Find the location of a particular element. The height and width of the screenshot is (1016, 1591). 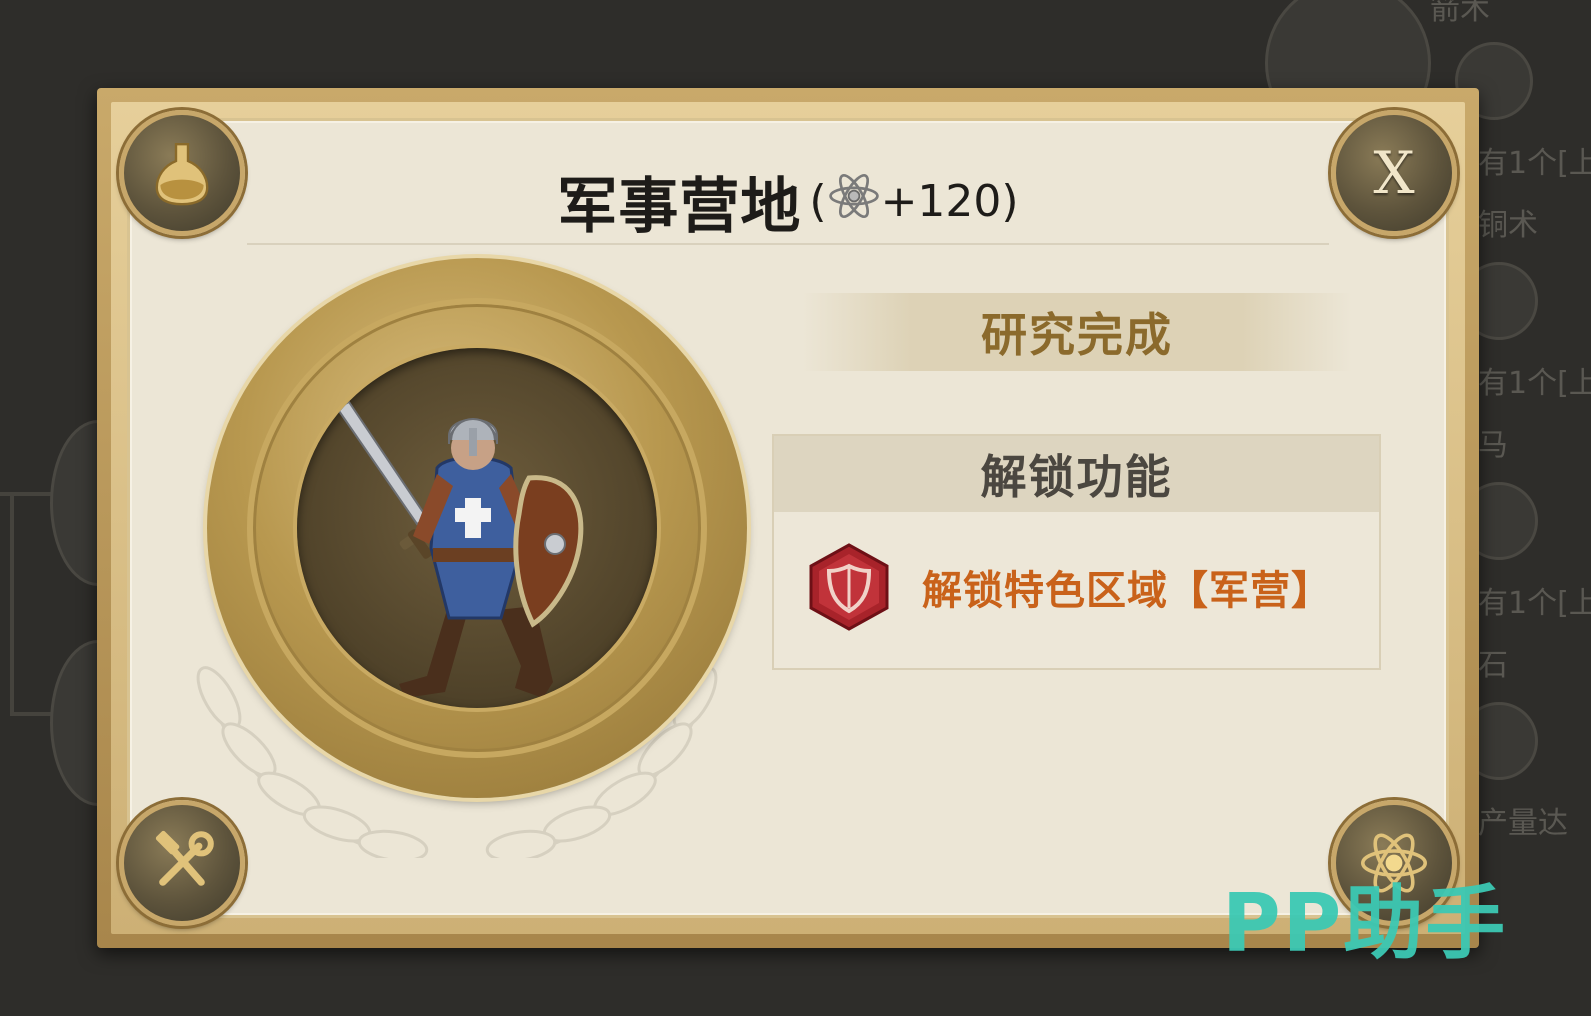

bonus-value: +120 is located at coordinates (941, 201).